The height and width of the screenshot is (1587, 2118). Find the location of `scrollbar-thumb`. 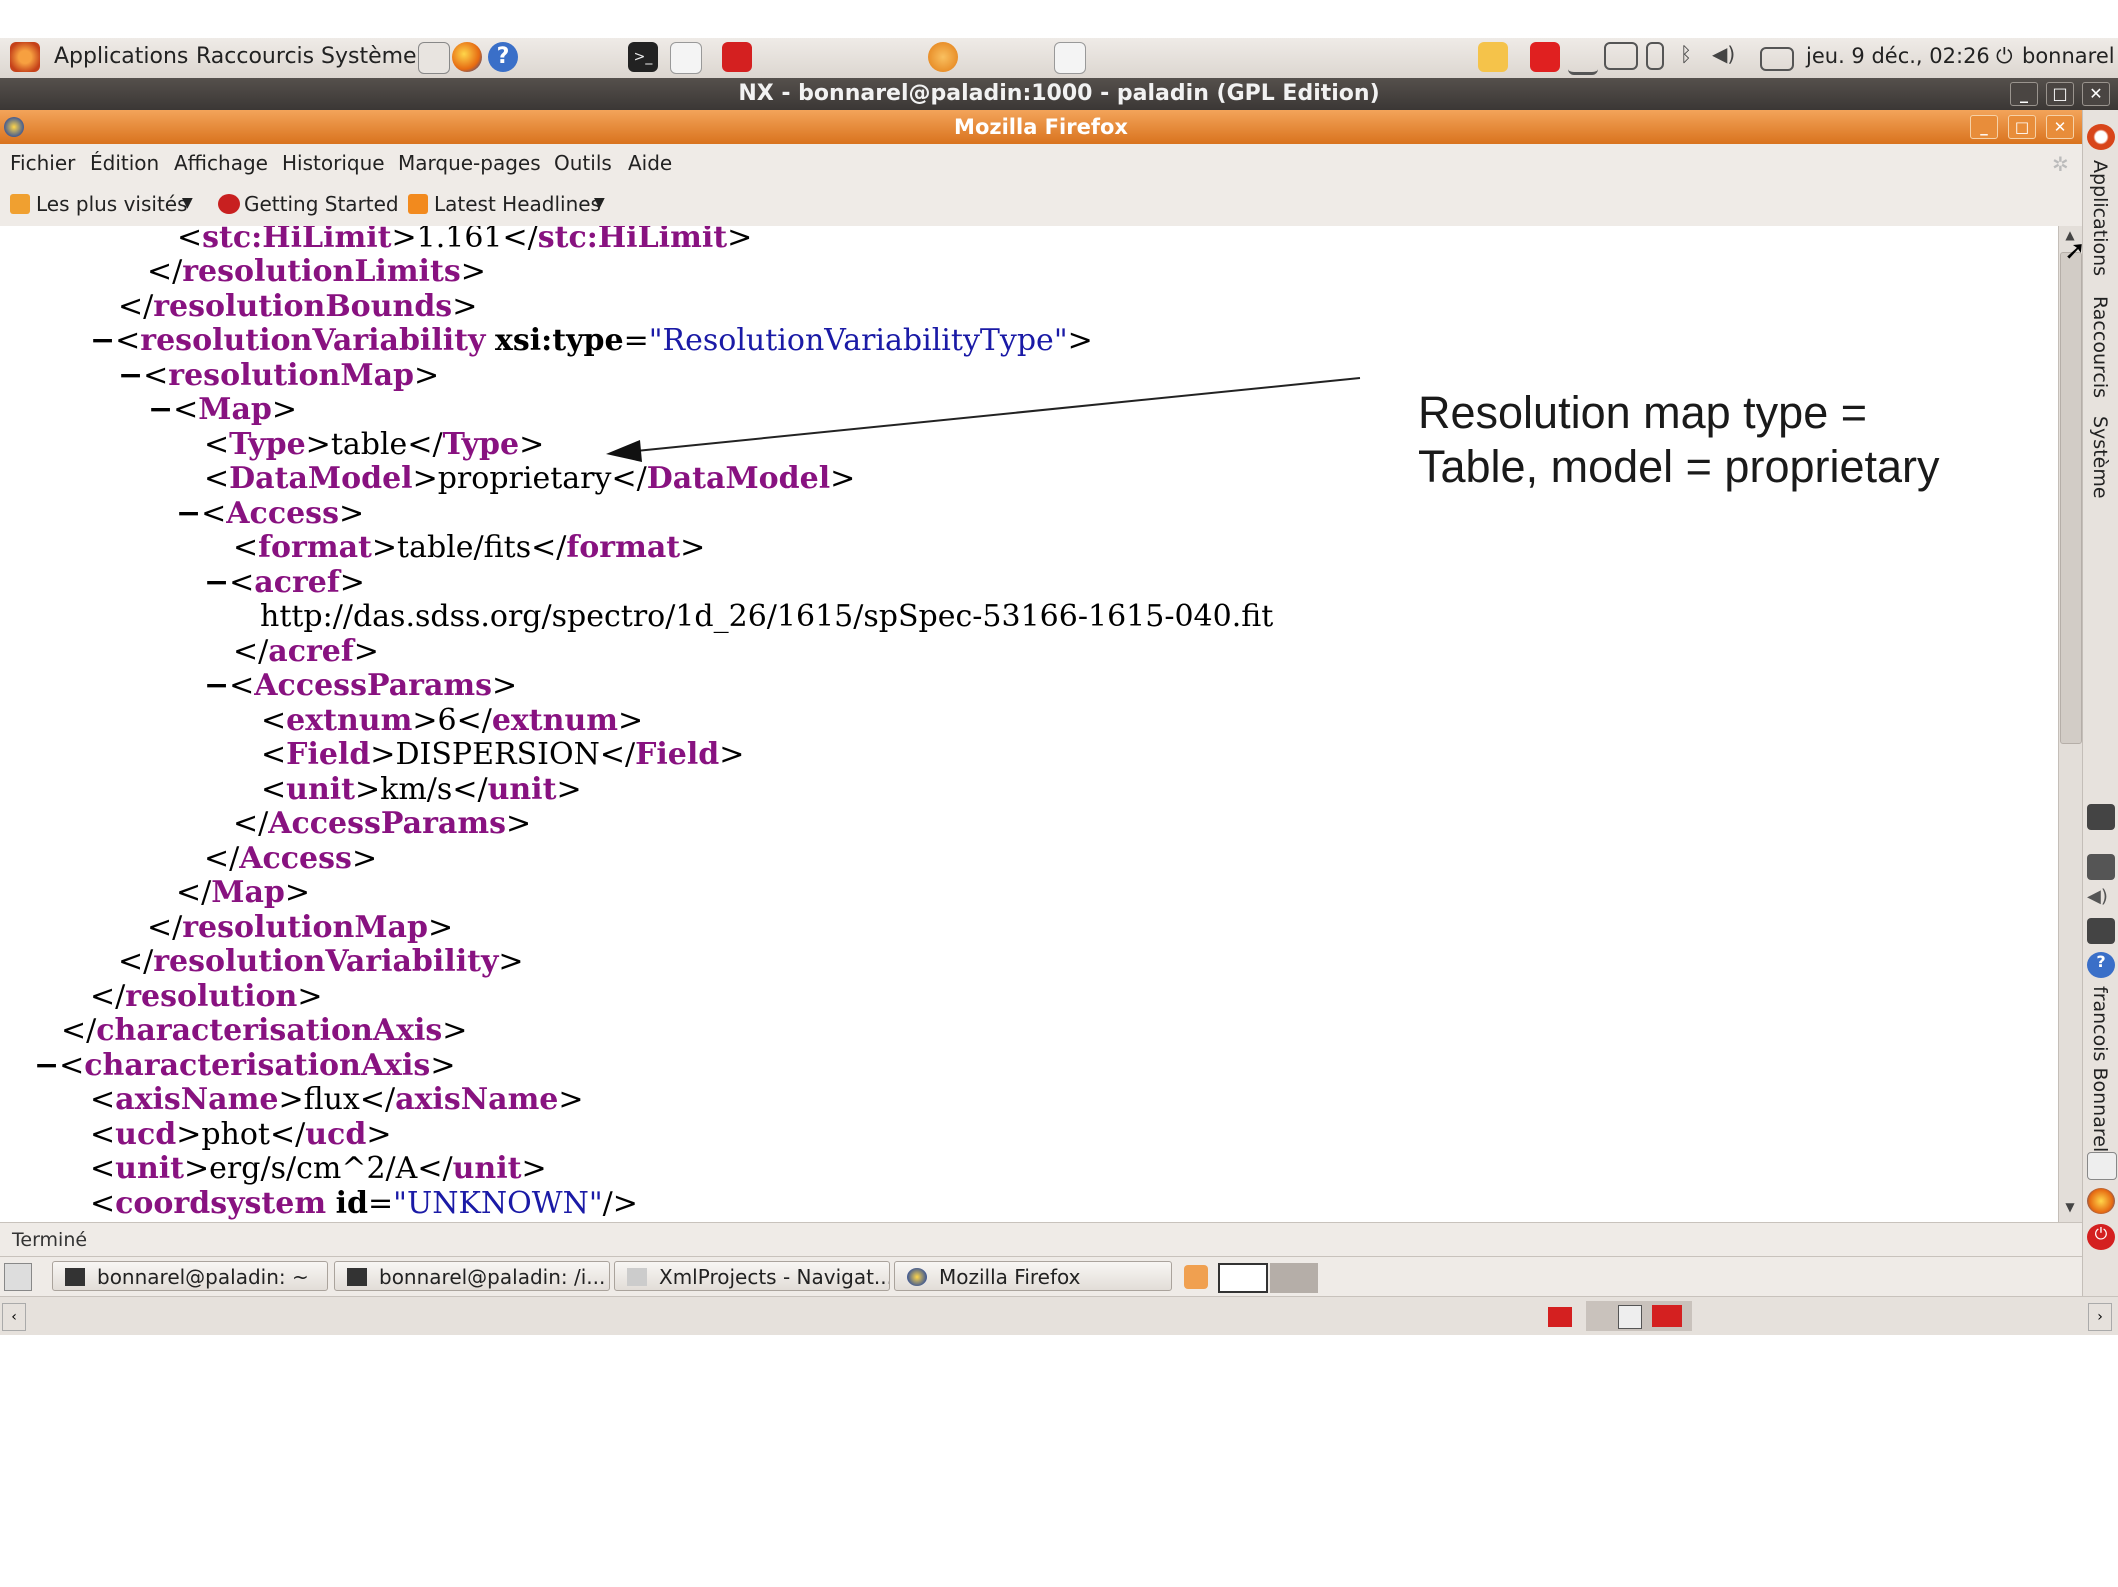

scrollbar-thumb is located at coordinates (2071, 498).